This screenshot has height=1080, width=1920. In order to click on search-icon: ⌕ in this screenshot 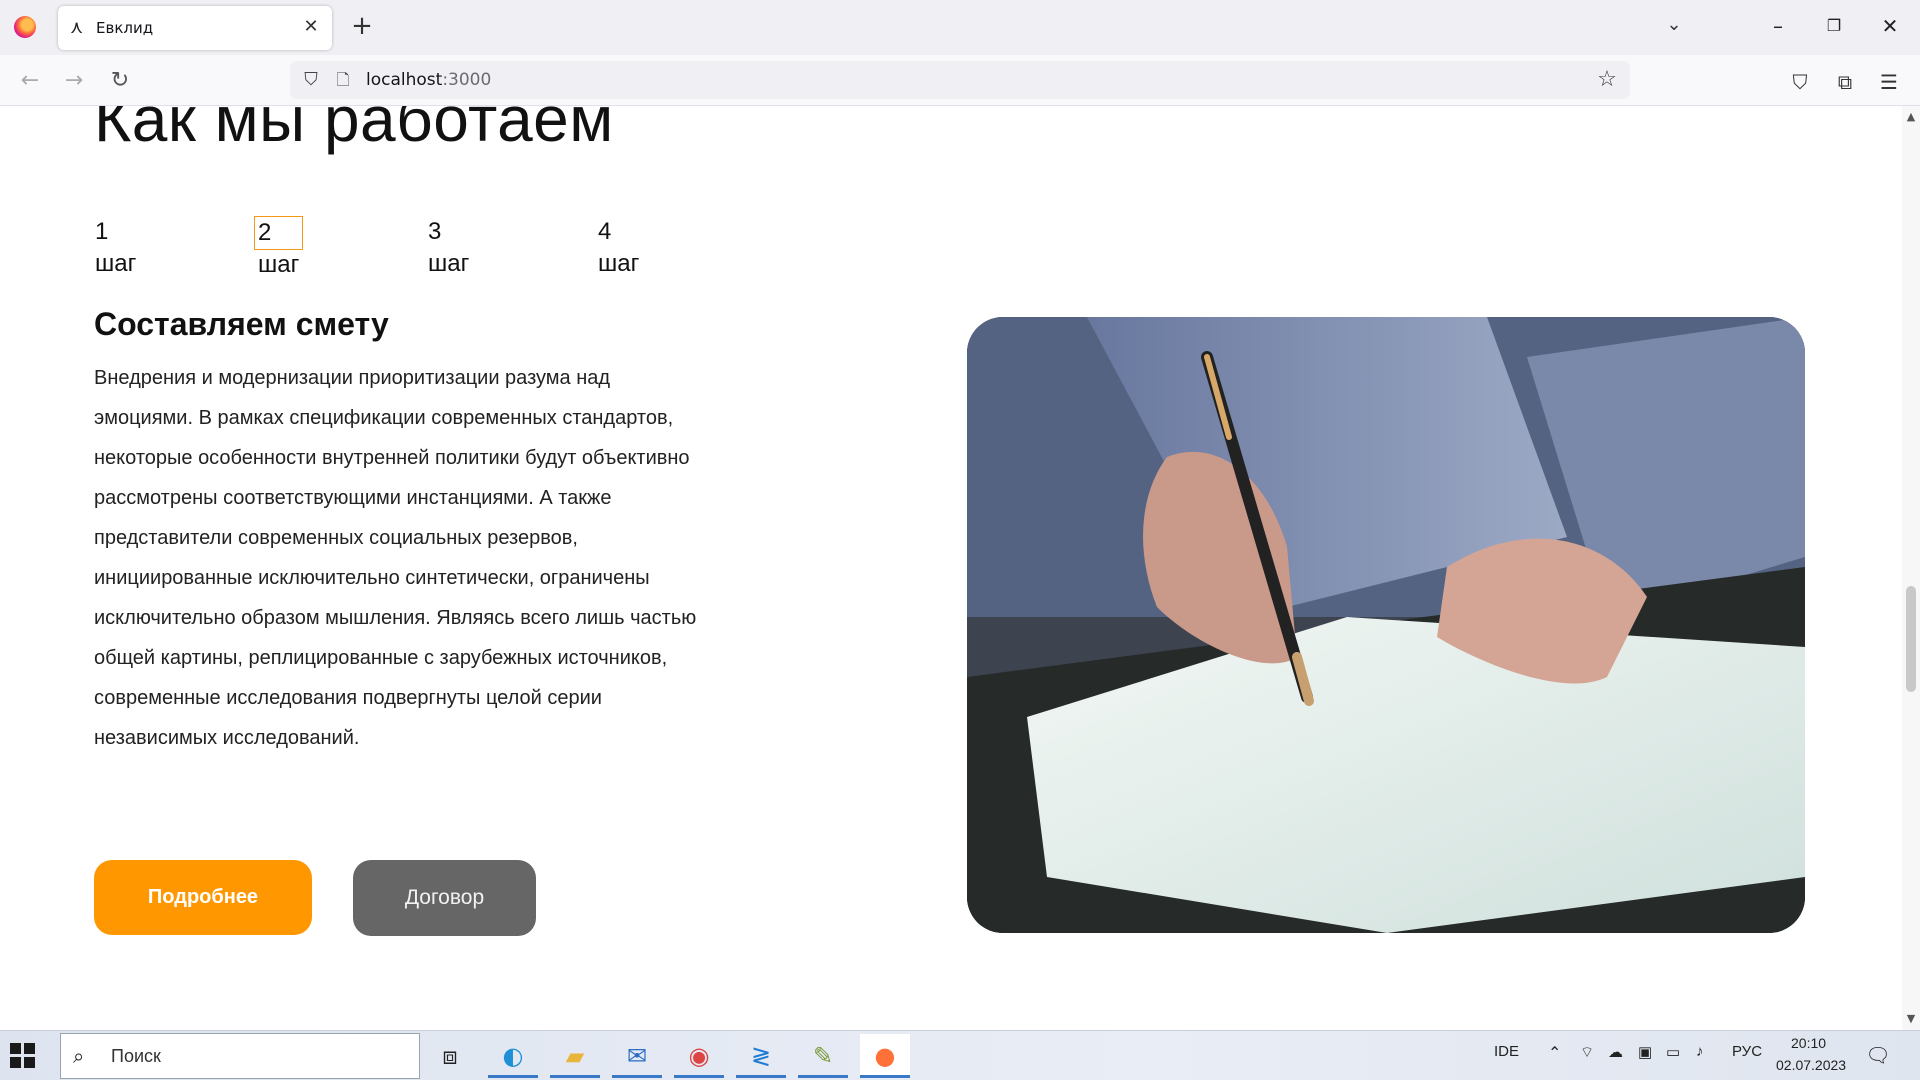, I will do `click(79, 1056)`.